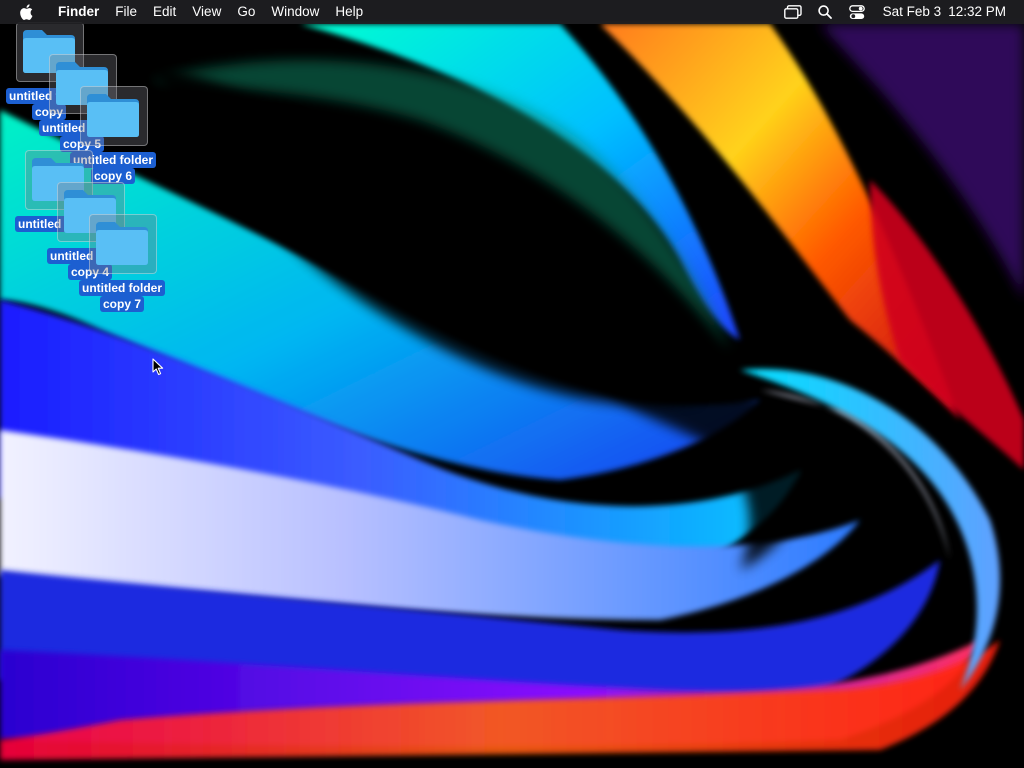 The width and height of the screenshot is (1024, 768). What do you see at coordinates (158, 367) in the screenshot?
I see `mouse-pointer-icon` at bounding box center [158, 367].